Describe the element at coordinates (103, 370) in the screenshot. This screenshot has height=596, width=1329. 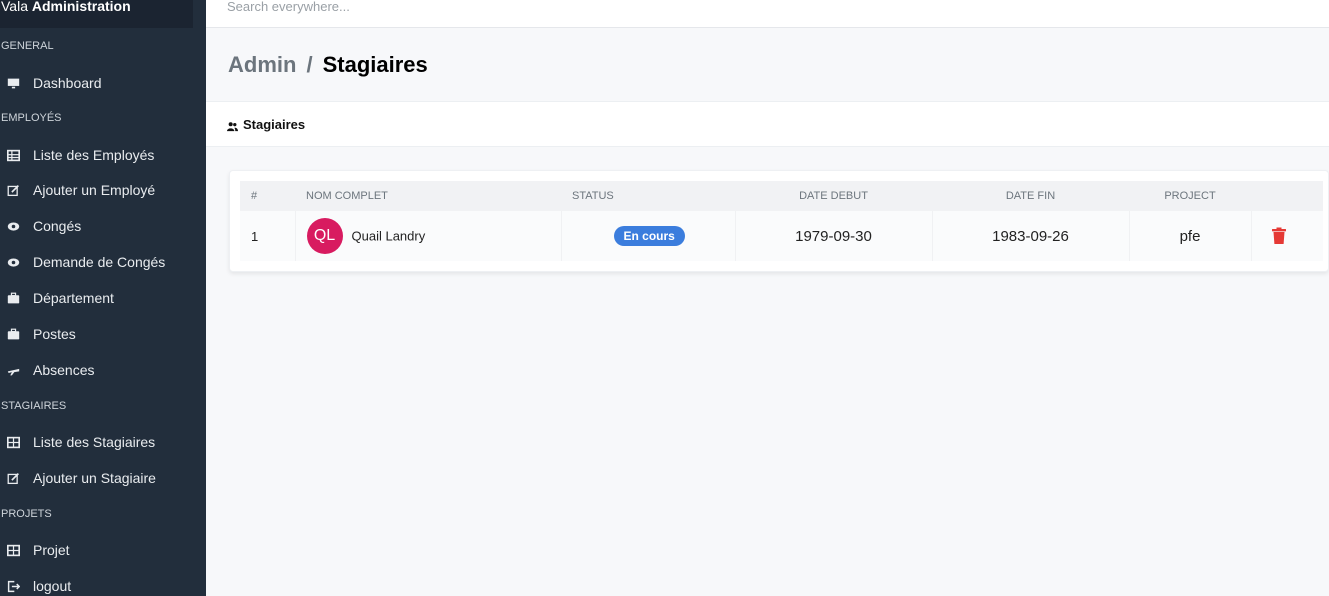
I see `sidebar-item-absences: Absences` at that location.